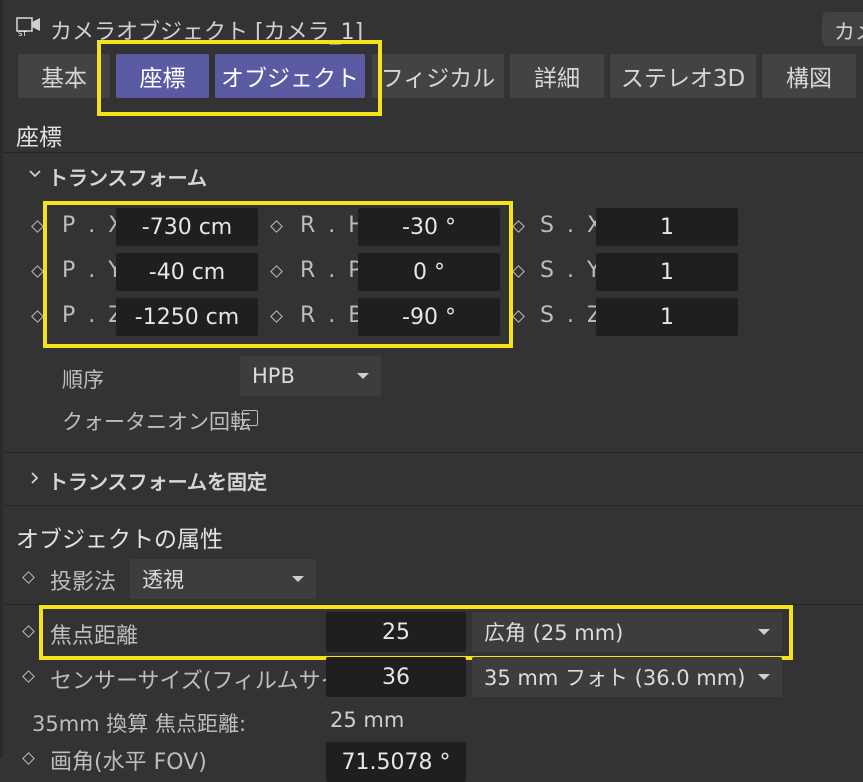 This screenshot has height=782, width=863. I want to click on chevron-down-icon, so click(35, 173).